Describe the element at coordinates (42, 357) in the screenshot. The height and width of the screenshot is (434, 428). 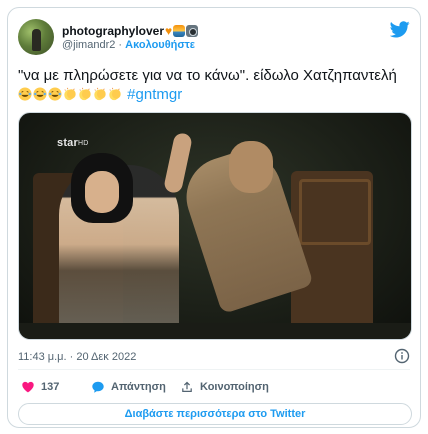
I see `tweet-time: 11:43 μ.μ.` at that location.